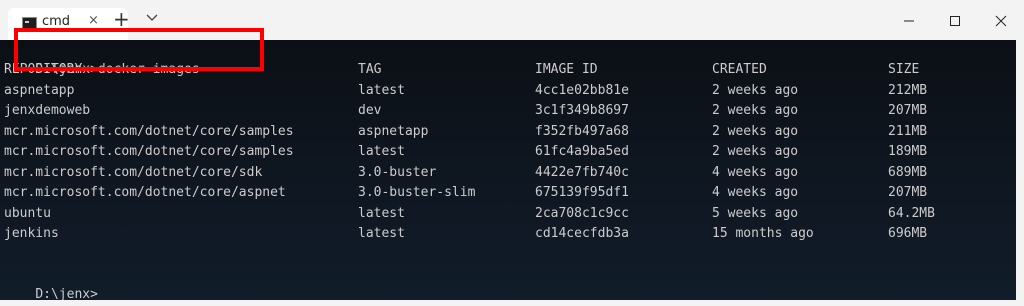  What do you see at coordinates (911, 213) in the screenshot?
I see `size: 64.2MB` at bounding box center [911, 213].